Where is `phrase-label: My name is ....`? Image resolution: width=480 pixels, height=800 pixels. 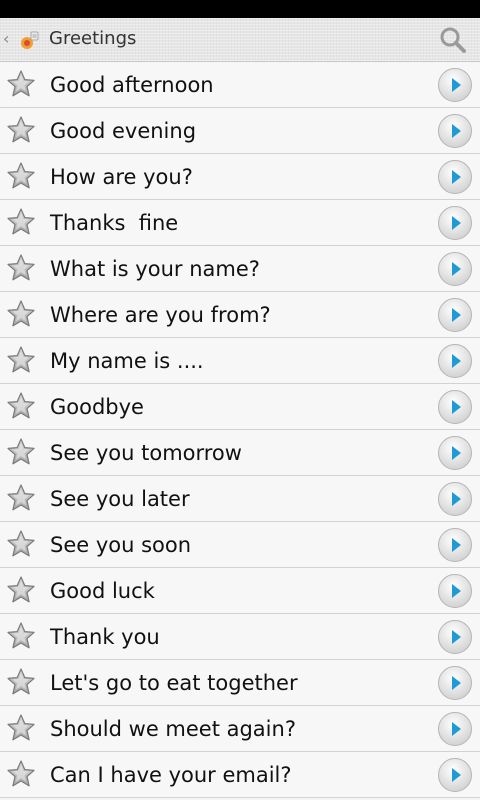
phrase-label: My name is .... is located at coordinates (127, 361).